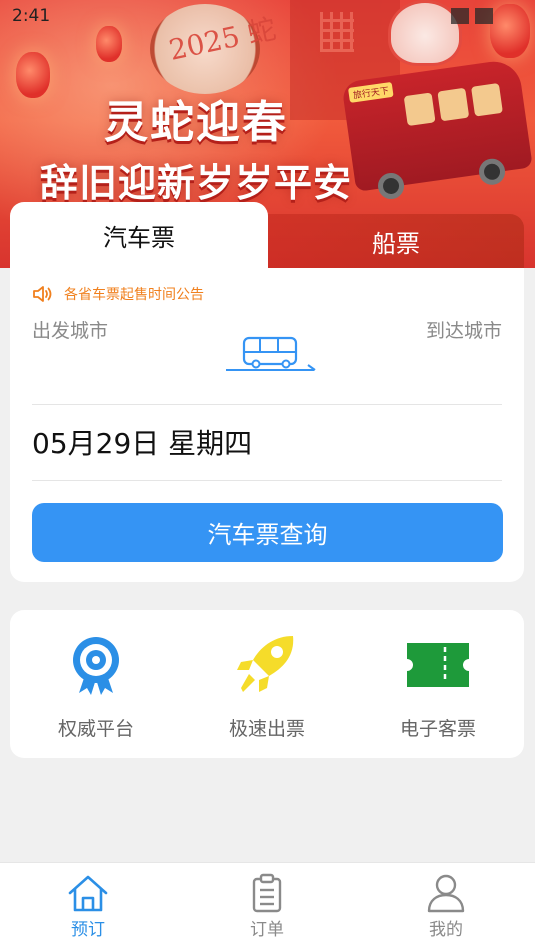 The image size is (535, 951). What do you see at coordinates (134, 295) in the screenshot?
I see `notice-text: 各省车票起售时间公告` at bounding box center [134, 295].